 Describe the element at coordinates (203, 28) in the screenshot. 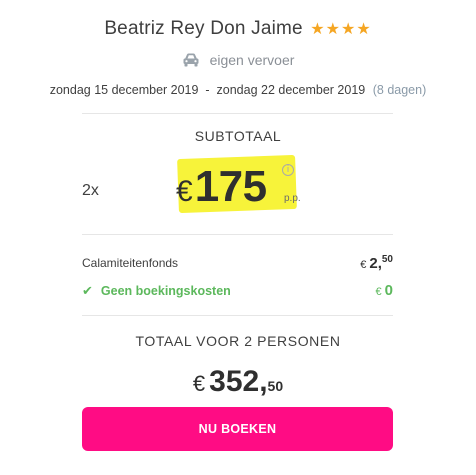

I see `hotel-name: Beatriz Rey Don Jaime` at that location.